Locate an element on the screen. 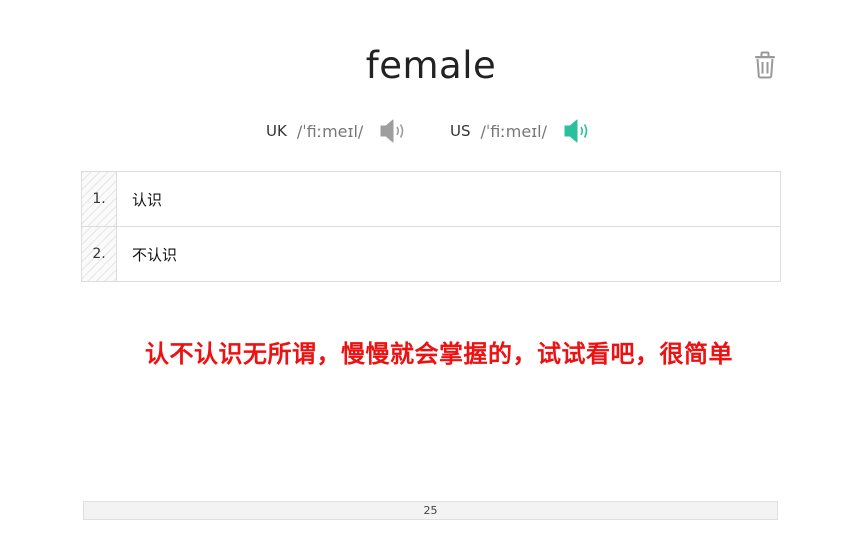 The width and height of the screenshot is (852, 535). pronunciation-uk: UK /ˈfiːmeɪl/ is located at coordinates (337, 131).